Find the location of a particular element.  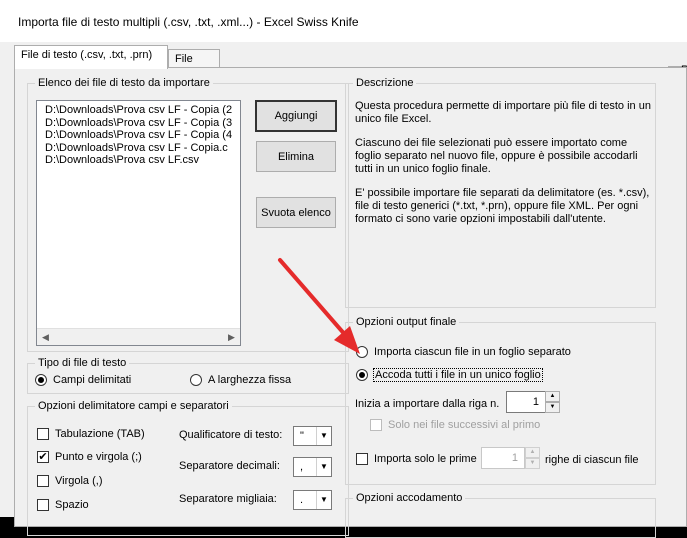

radio-fixed-width: A larghezza fissa is located at coordinates (240, 380).